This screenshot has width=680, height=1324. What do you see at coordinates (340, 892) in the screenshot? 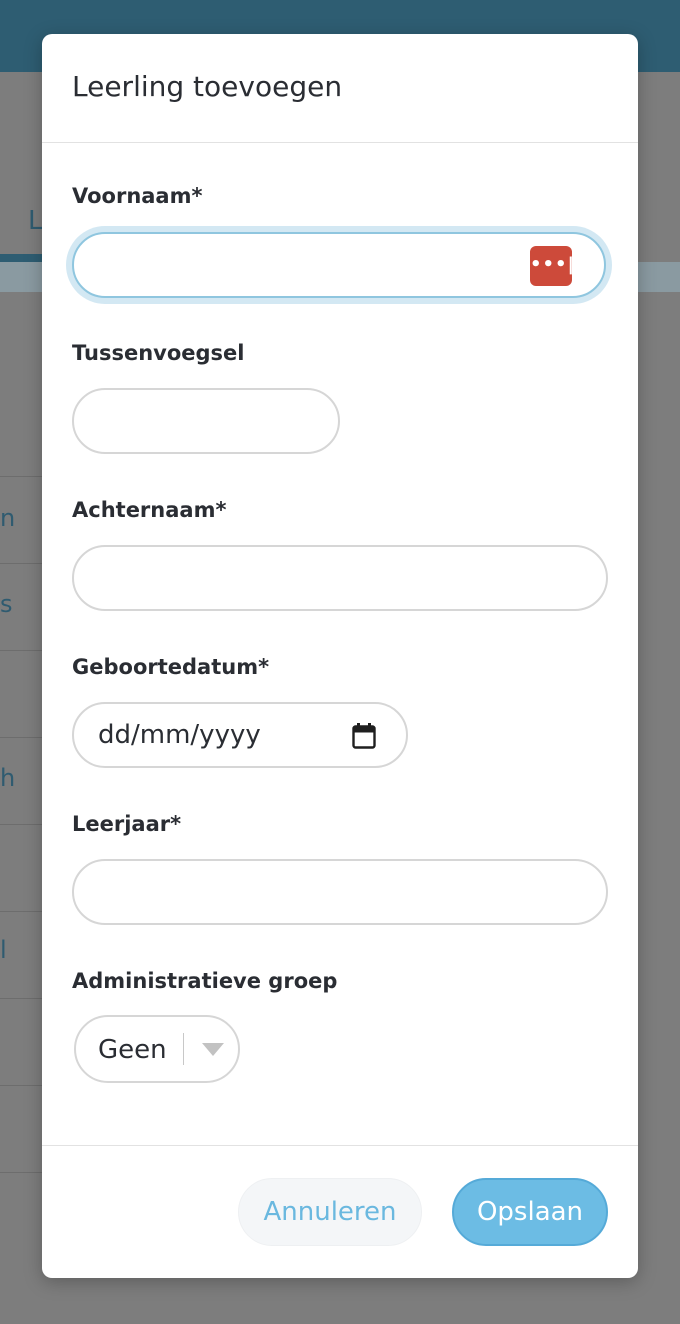
I see `grade-input` at bounding box center [340, 892].